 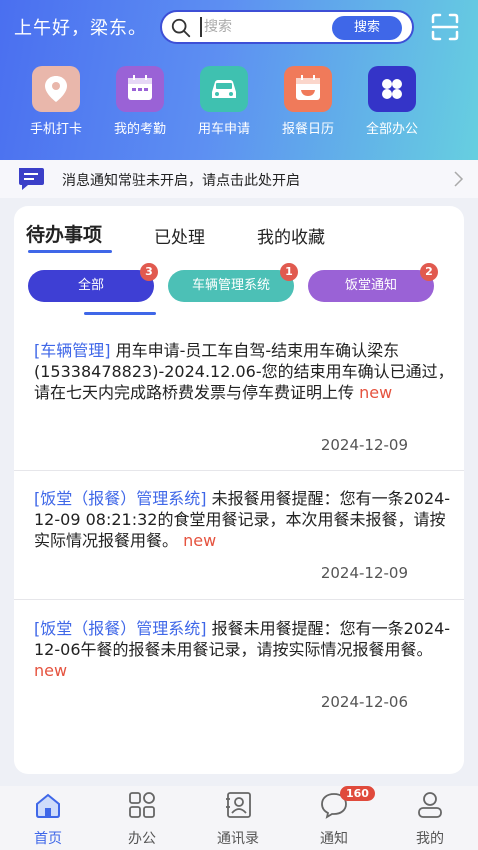 I want to click on quick-action-label: 用车申请, so click(x=223, y=129).